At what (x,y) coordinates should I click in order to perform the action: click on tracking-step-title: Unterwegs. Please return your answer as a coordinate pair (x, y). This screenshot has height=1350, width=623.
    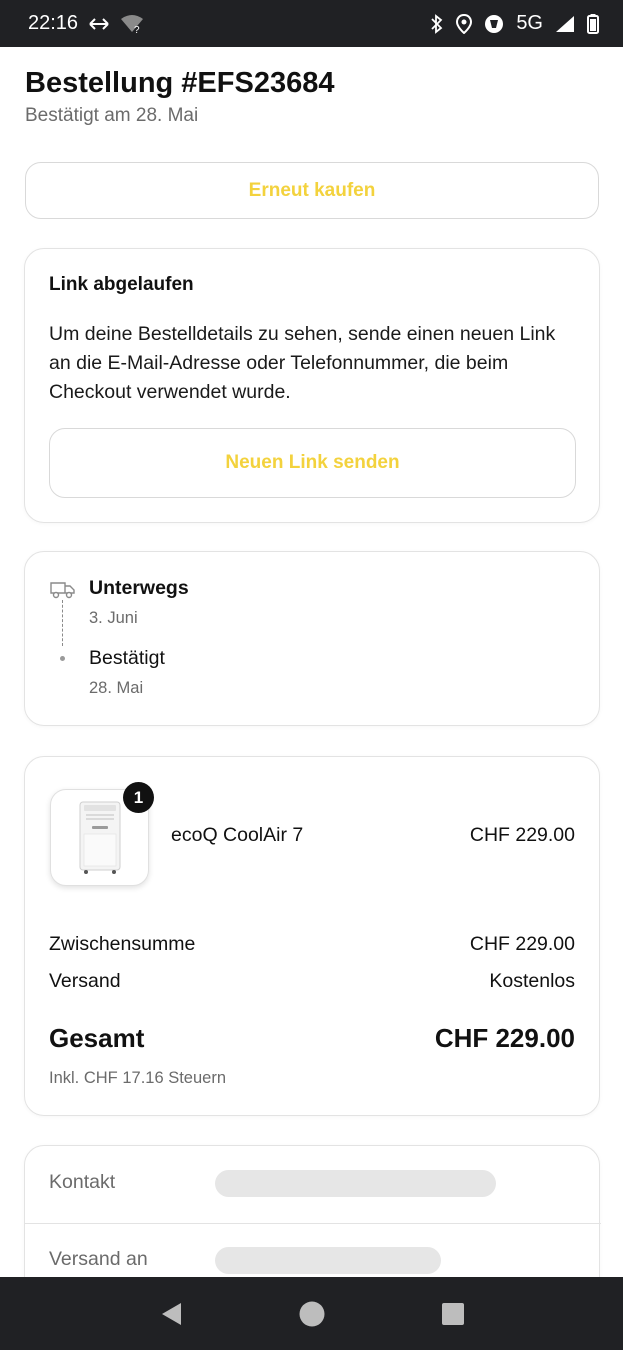
    Looking at the image, I should click on (139, 588).